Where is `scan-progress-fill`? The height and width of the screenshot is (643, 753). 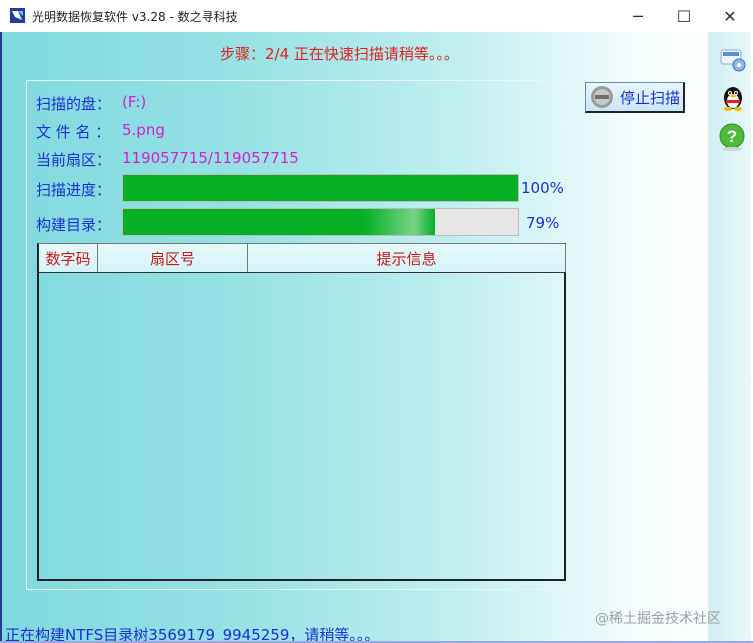 scan-progress-fill is located at coordinates (320, 188).